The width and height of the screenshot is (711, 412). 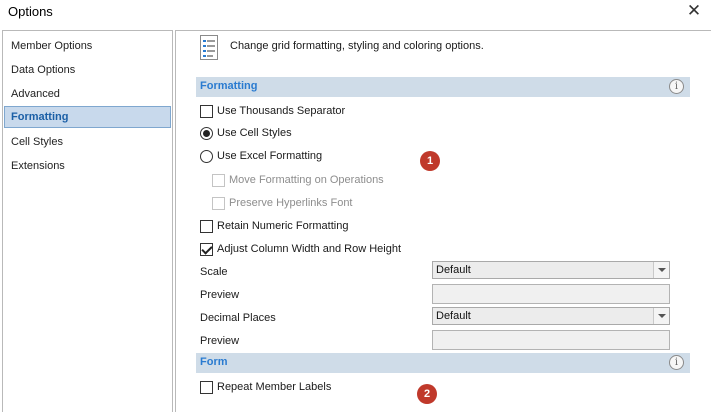 What do you see at coordinates (35, 94) in the screenshot?
I see `sidebar-item-label: Advanced` at bounding box center [35, 94].